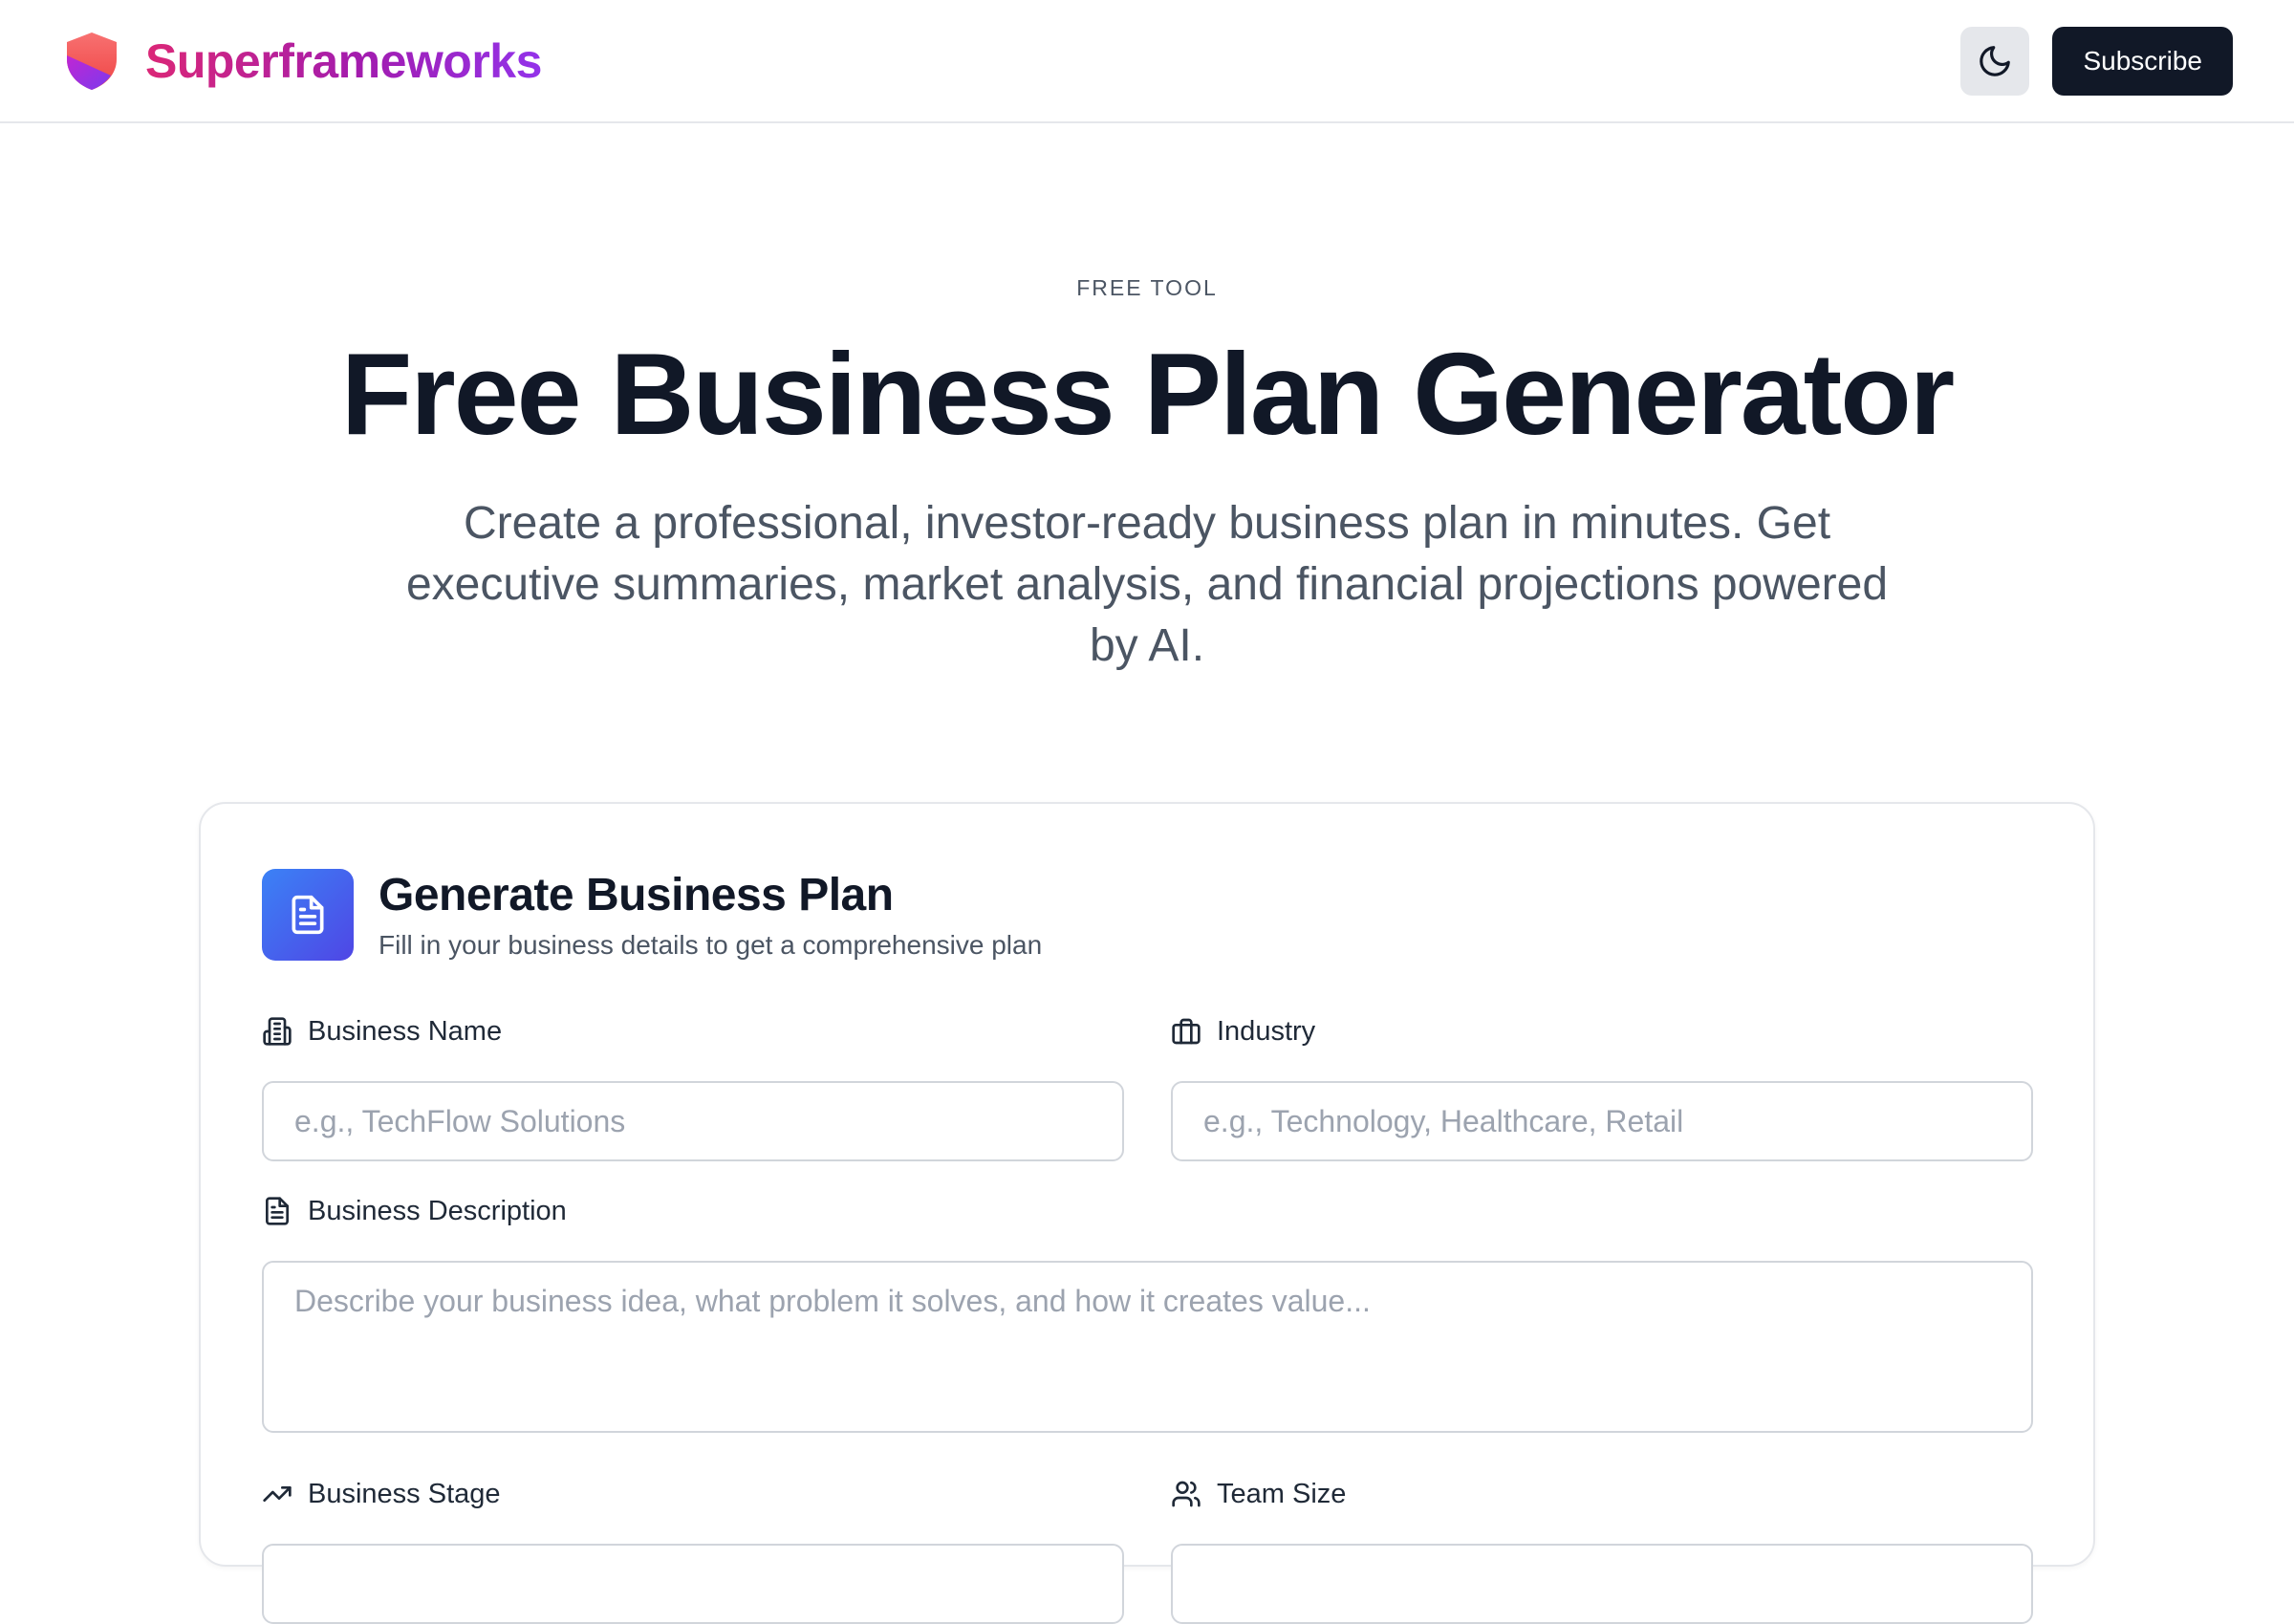  What do you see at coordinates (1602, 1031) in the screenshot?
I see `industry-label: Industry` at bounding box center [1602, 1031].